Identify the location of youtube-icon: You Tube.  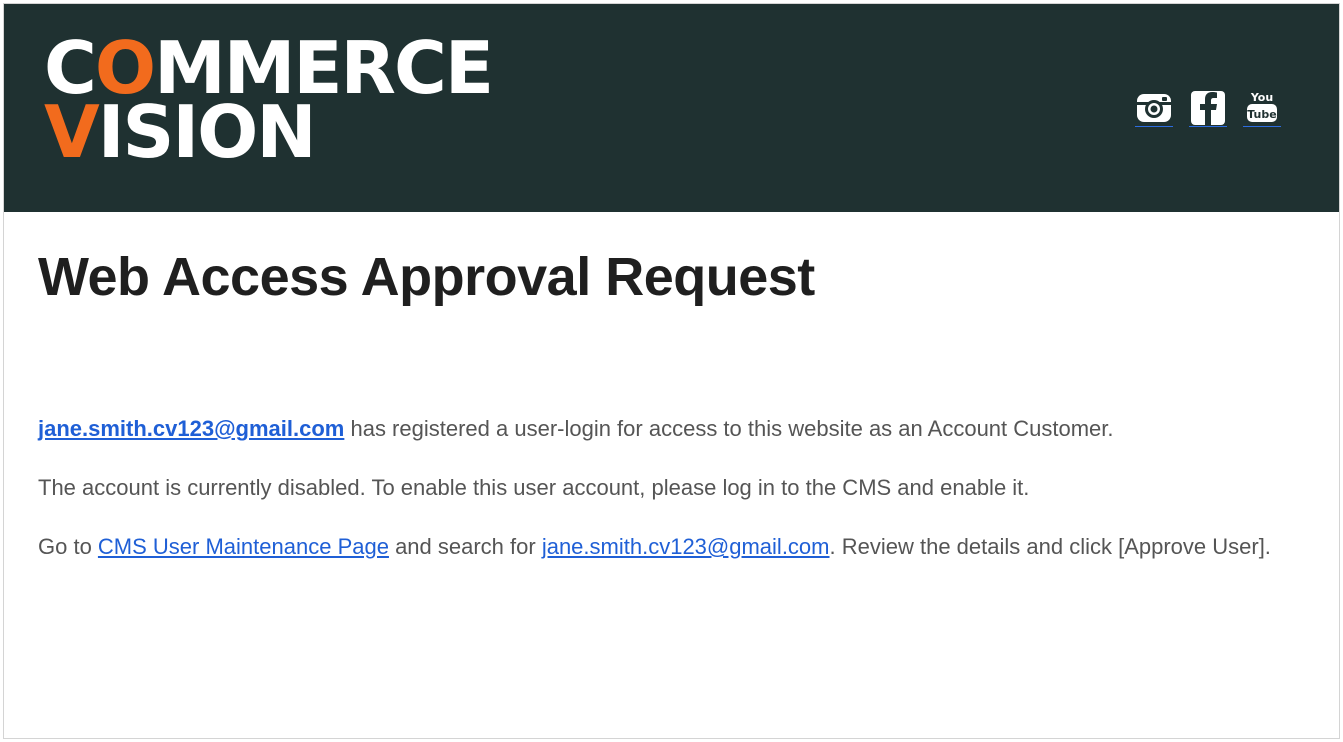
(1262, 106).